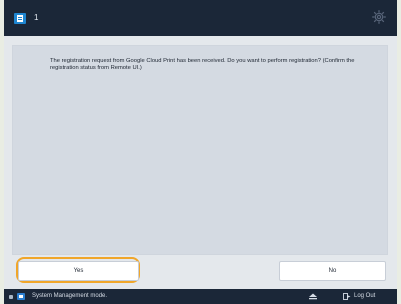 The width and height of the screenshot is (401, 304). Describe the element at coordinates (70, 296) in the screenshot. I see `mode-status-text: System Management mode.` at that location.